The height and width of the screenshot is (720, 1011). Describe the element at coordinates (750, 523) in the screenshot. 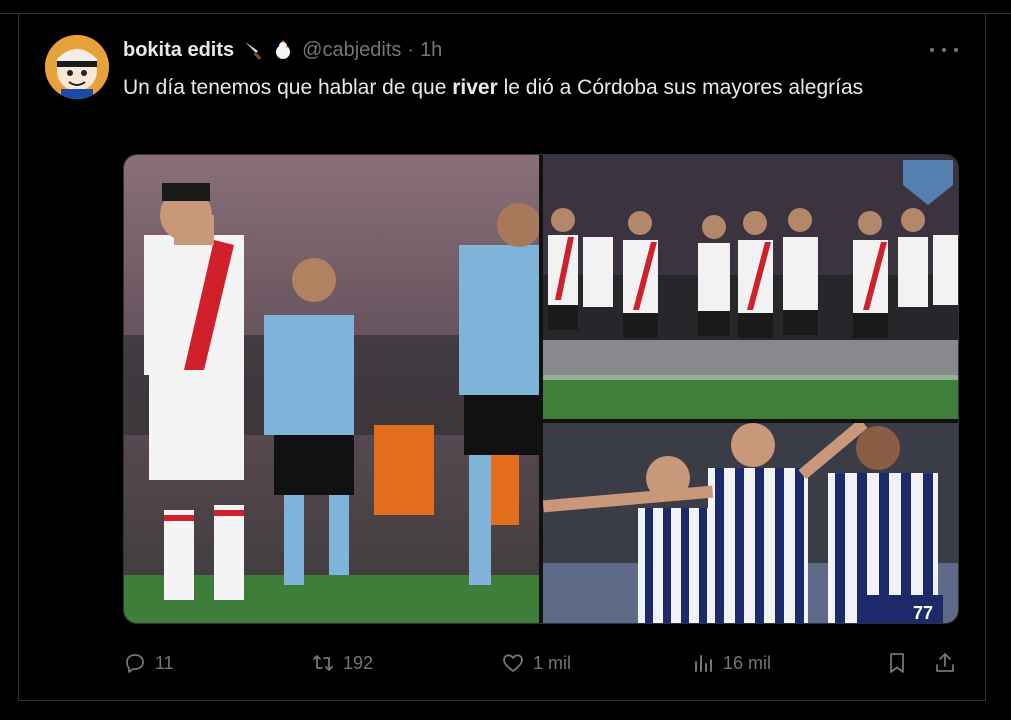

I see `photo-talleres-players-celebrating: 77` at that location.